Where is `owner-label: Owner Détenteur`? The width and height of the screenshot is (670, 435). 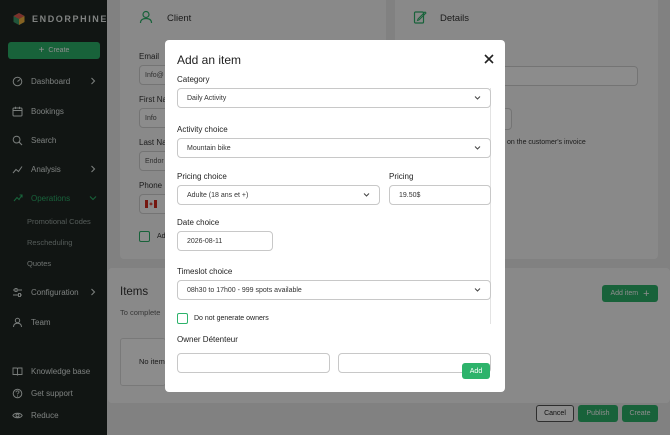 owner-label: Owner Détenteur is located at coordinates (207, 339).